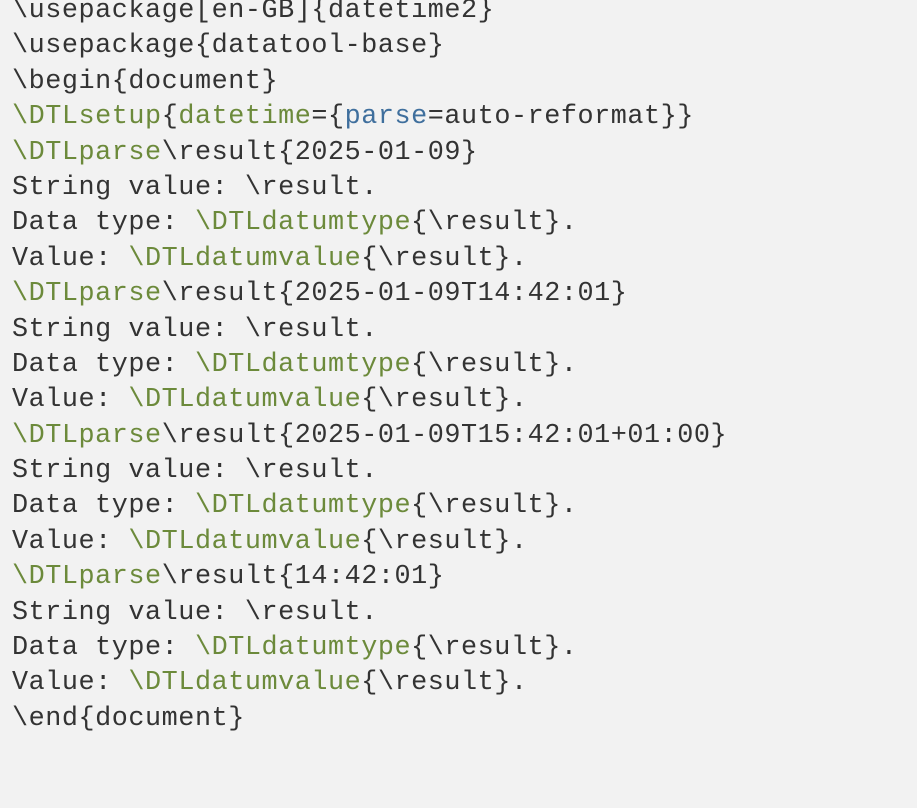 The width and height of the screenshot is (917, 808). What do you see at coordinates (462, 82) in the screenshot?
I see `code-line: \begin{document}` at bounding box center [462, 82].